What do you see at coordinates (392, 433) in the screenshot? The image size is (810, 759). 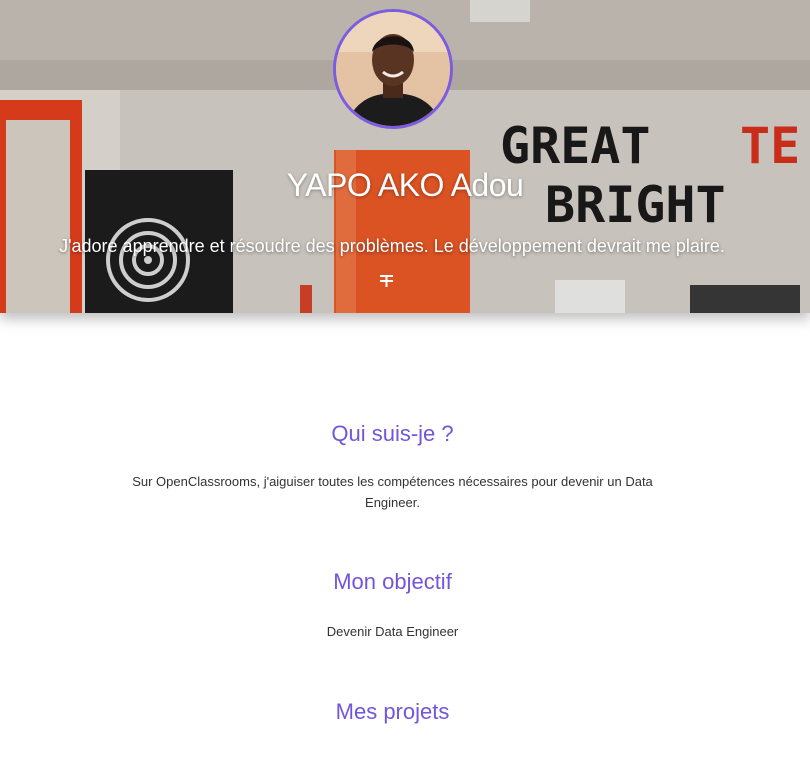 I see `about-title: Qui suis-je ?` at bounding box center [392, 433].